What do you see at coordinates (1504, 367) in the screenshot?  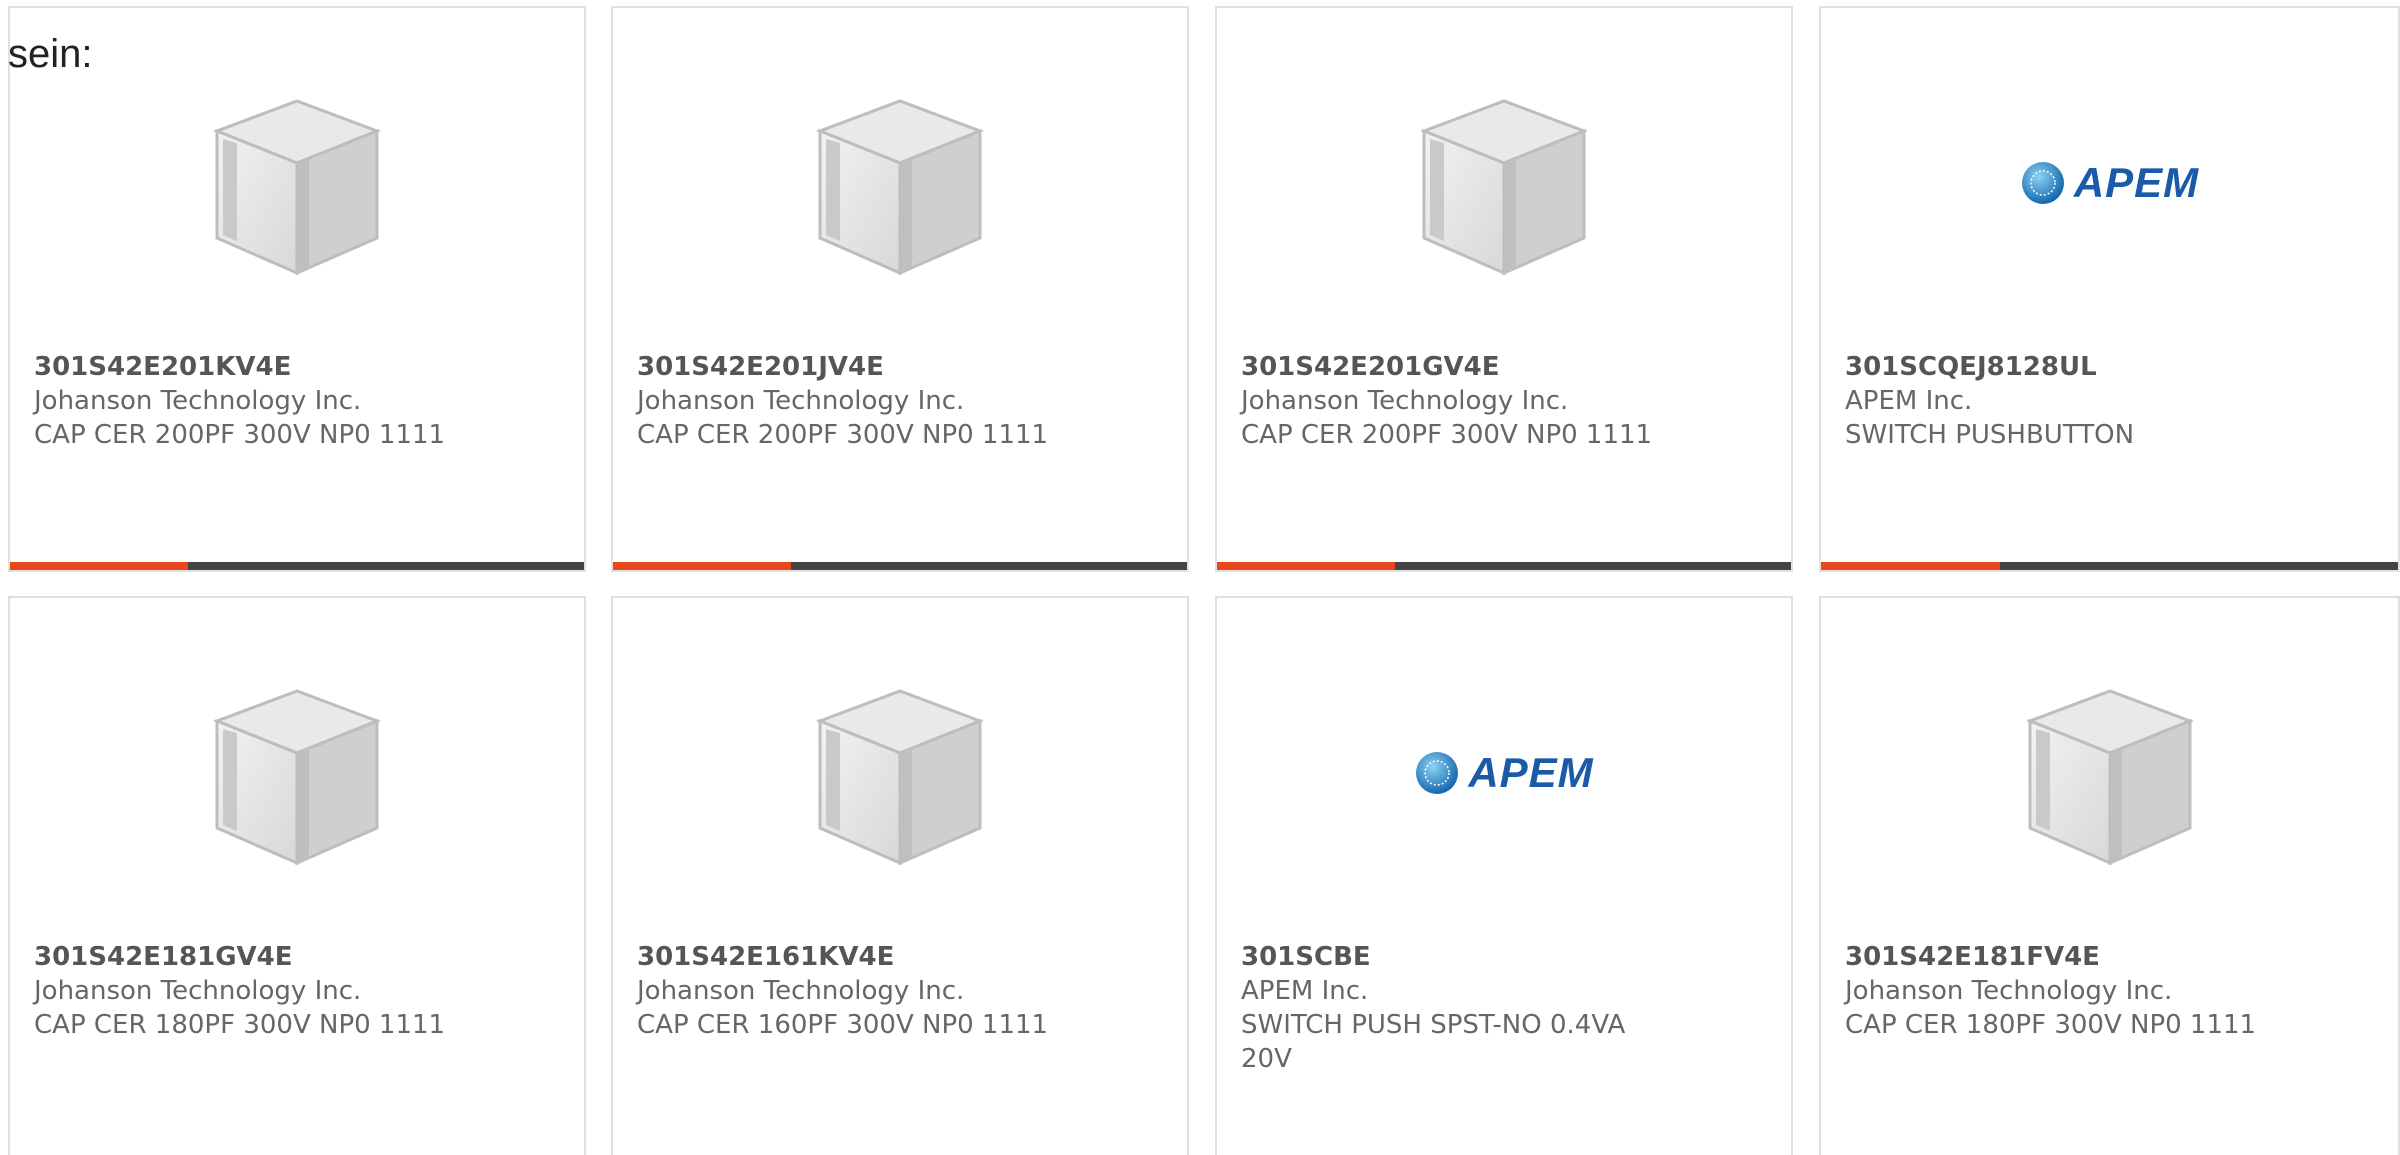 I see `part-number: 301S42E201GV4E` at bounding box center [1504, 367].